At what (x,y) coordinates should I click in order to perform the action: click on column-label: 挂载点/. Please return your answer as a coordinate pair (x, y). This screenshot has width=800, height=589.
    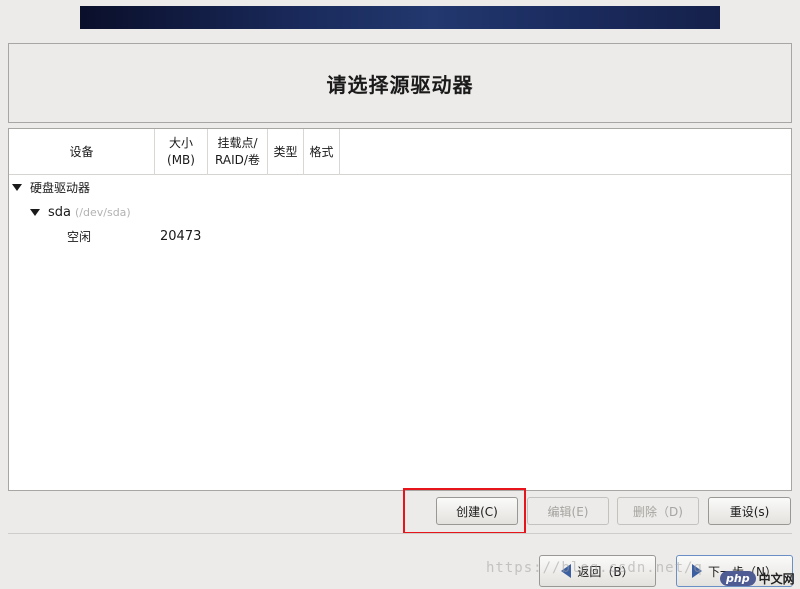
    Looking at the image, I should click on (237, 143).